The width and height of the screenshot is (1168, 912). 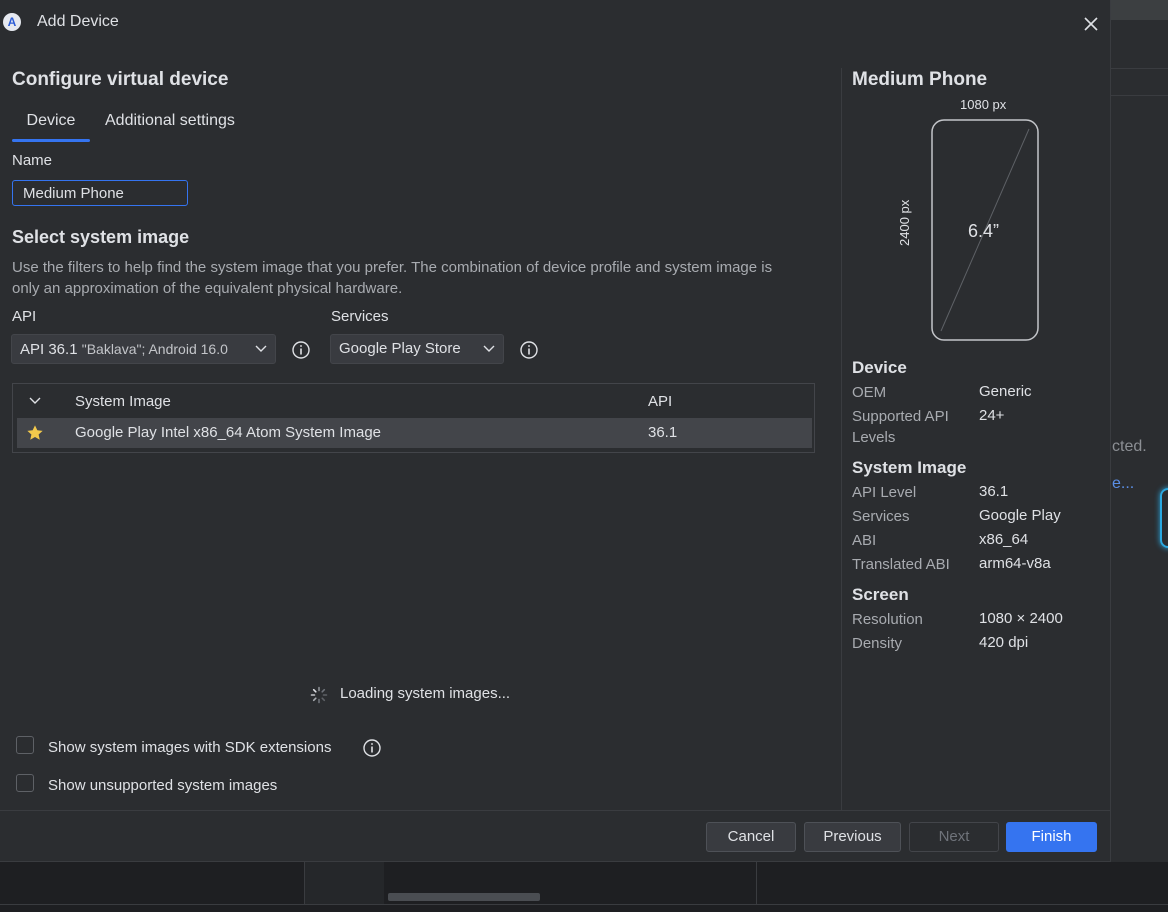 I want to click on sdk-extensions-info-icon, so click(x=372, y=748).